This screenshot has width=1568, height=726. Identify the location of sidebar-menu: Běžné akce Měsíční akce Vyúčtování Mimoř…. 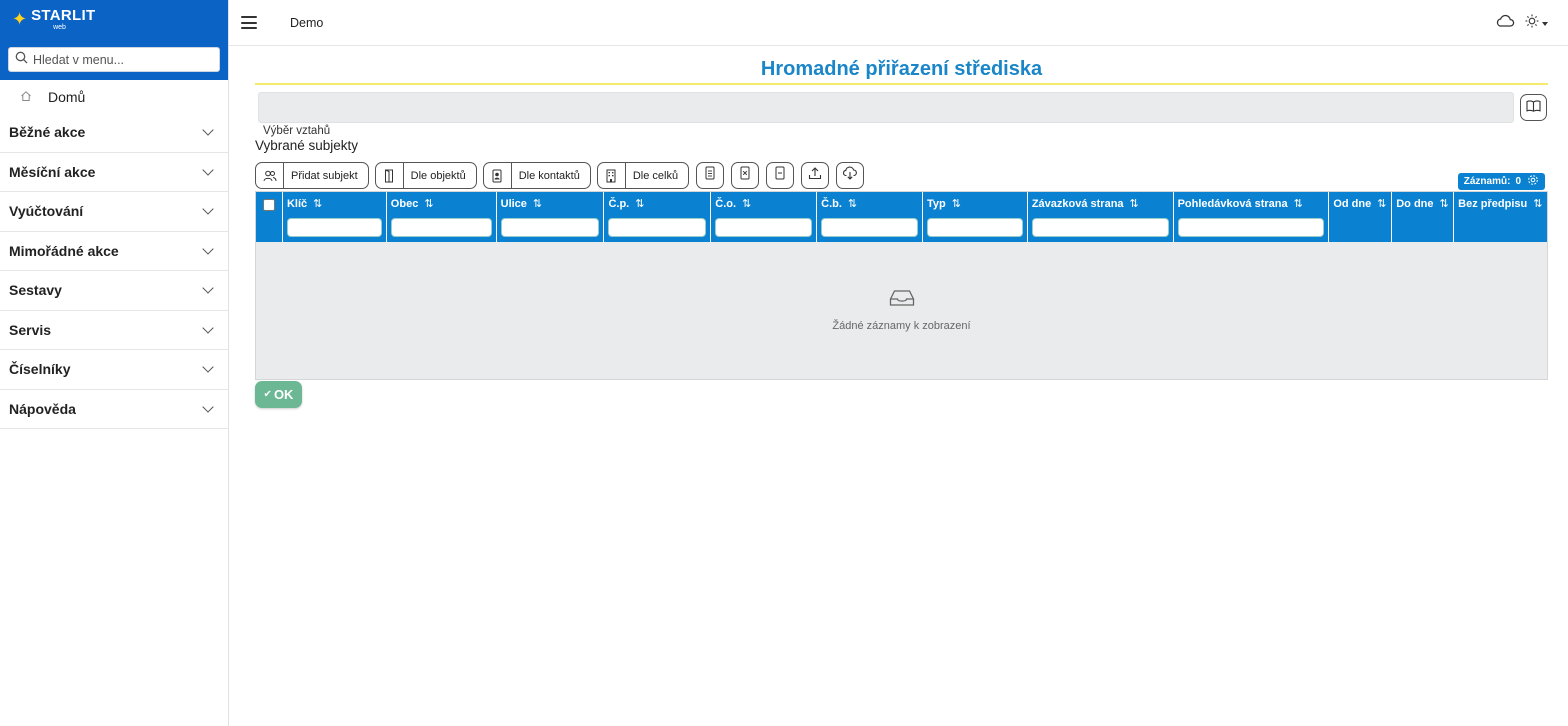
(114, 271).